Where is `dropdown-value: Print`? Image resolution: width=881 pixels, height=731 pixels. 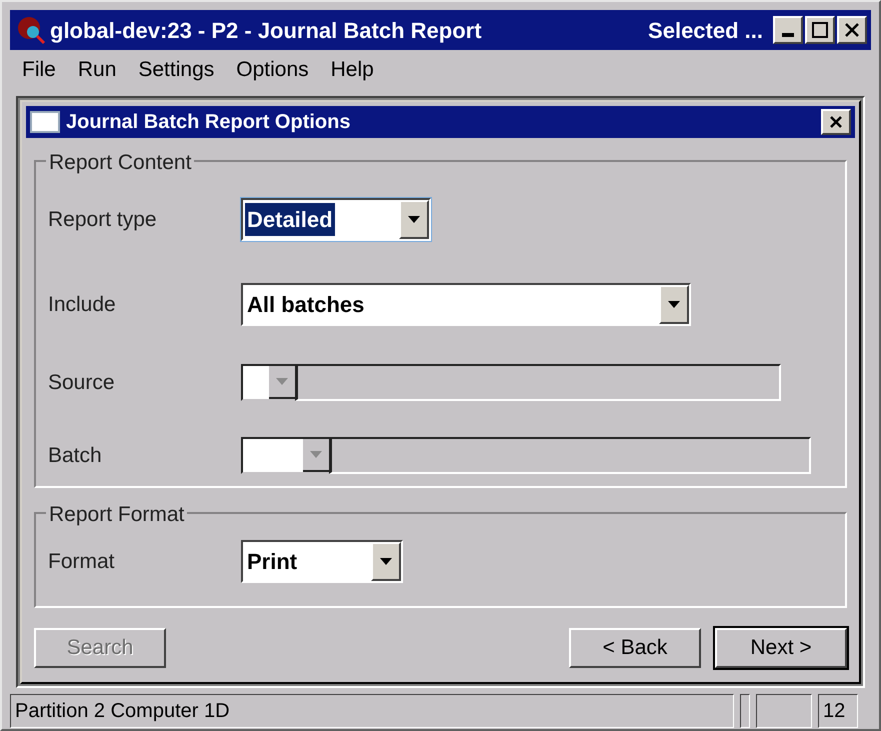
dropdown-value: Print is located at coordinates (272, 562).